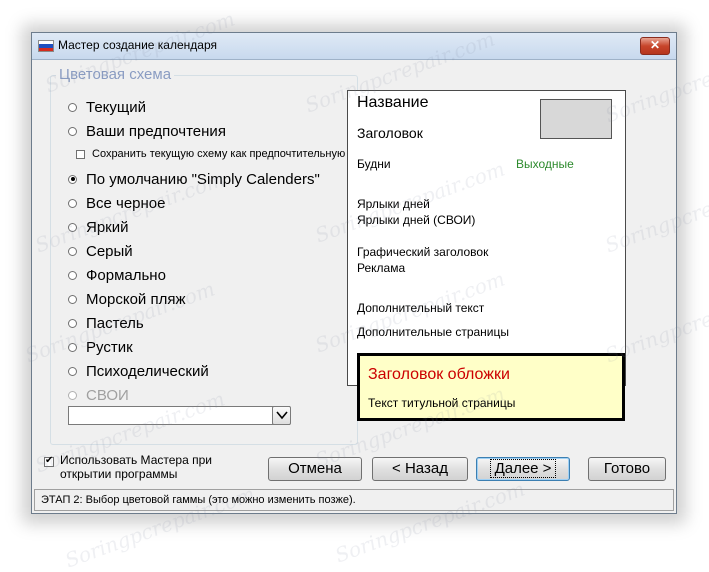  What do you see at coordinates (147, 371) in the screenshot?
I see `radio-label: Психоделический` at bounding box center [147, 371].